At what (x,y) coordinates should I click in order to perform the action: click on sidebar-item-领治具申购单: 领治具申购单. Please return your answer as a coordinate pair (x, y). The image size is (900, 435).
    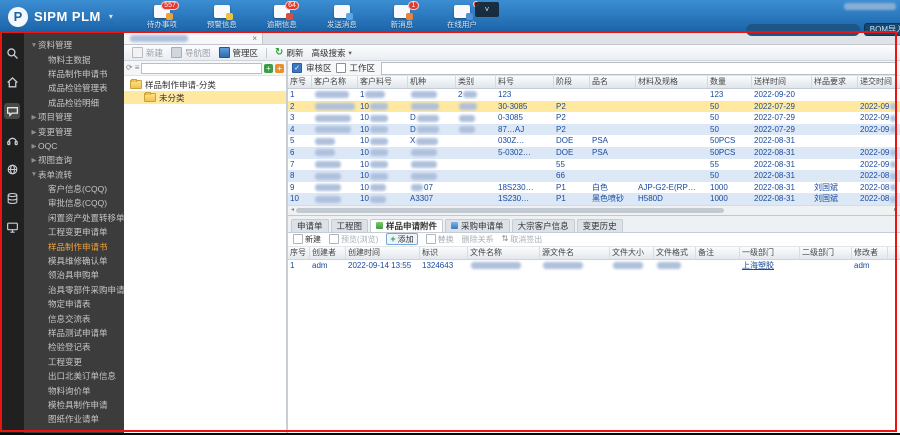
    Looking at the image, I should click on (74, 275).